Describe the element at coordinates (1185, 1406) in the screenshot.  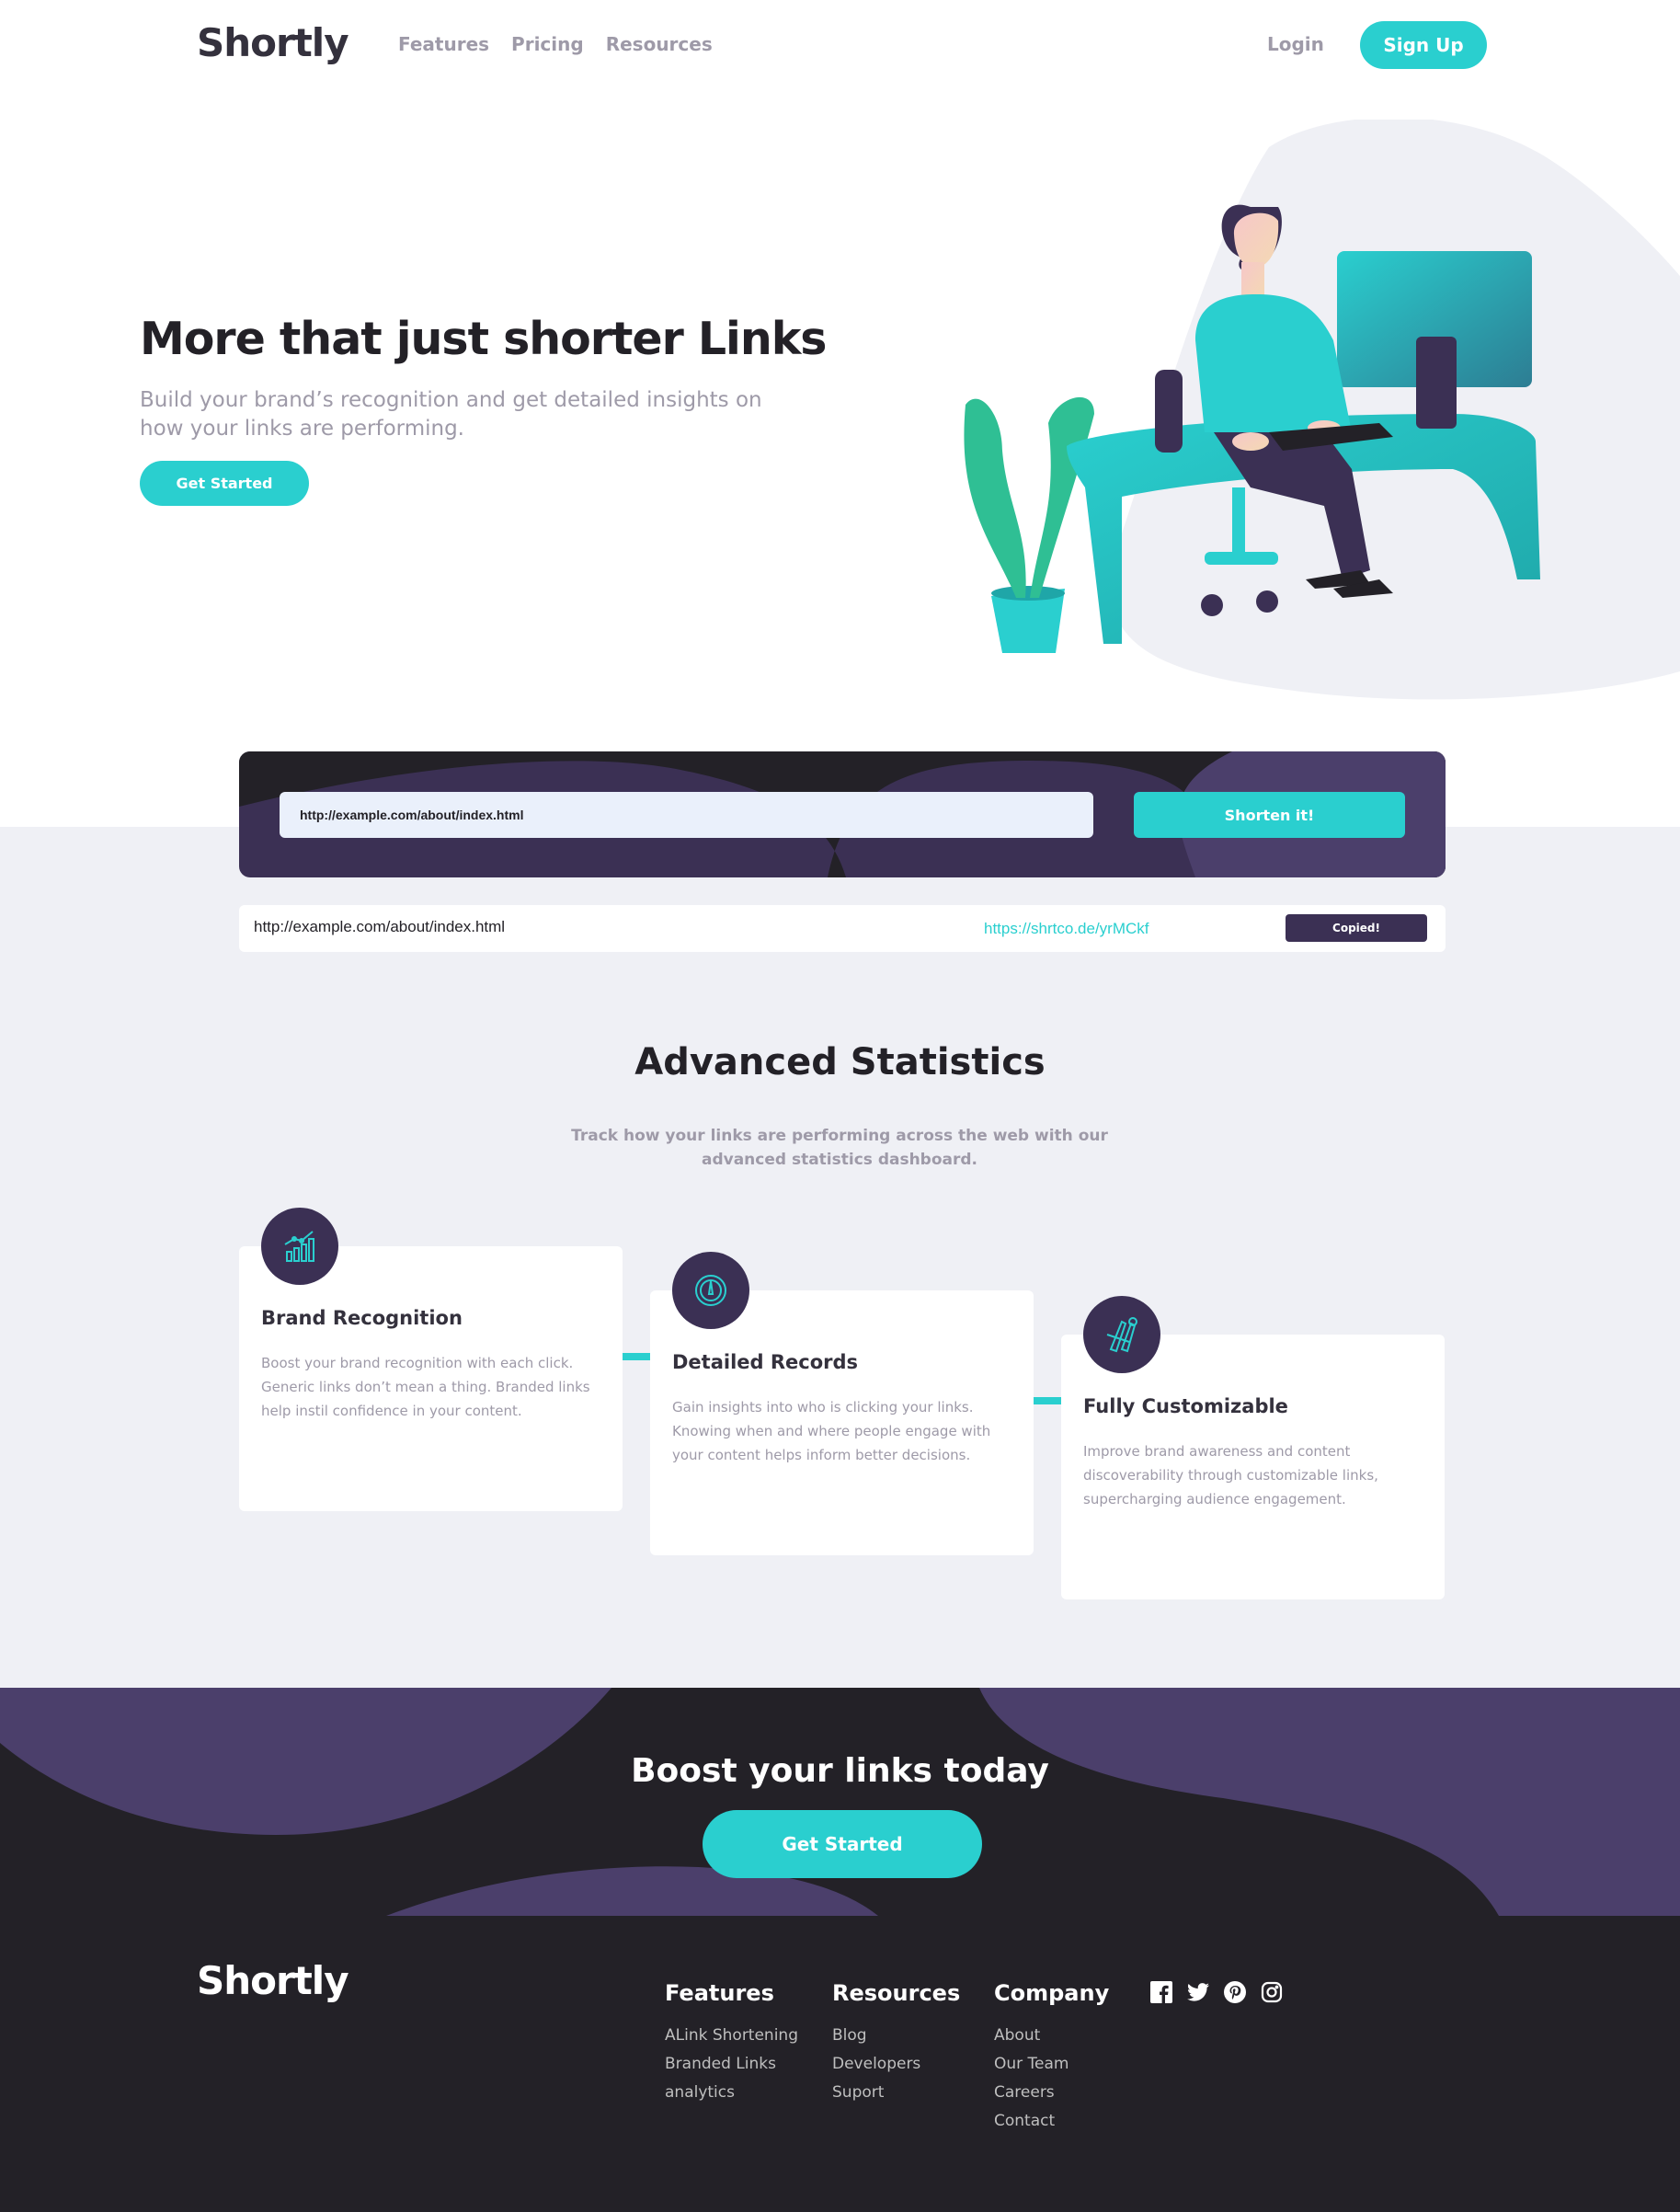
I see `card-title: Fully Customizable` at that location.